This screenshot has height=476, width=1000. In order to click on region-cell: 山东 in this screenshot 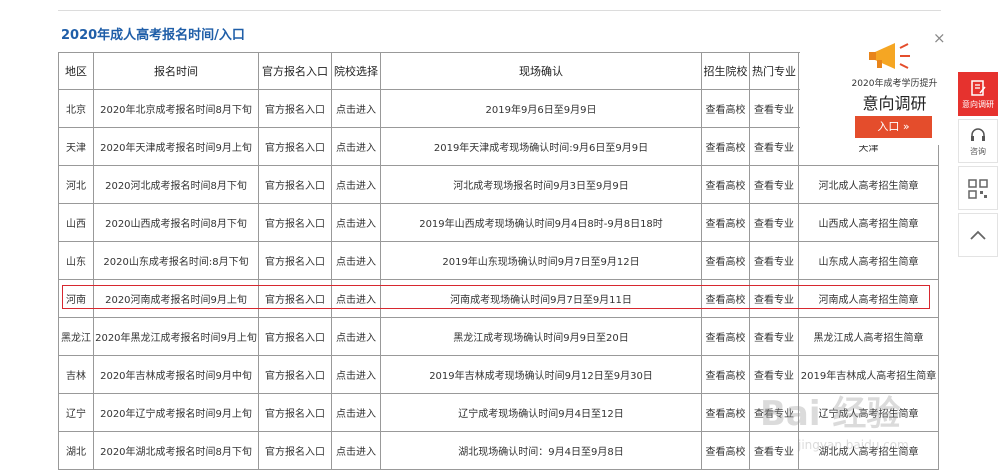, I will do `click(76, 260)`.